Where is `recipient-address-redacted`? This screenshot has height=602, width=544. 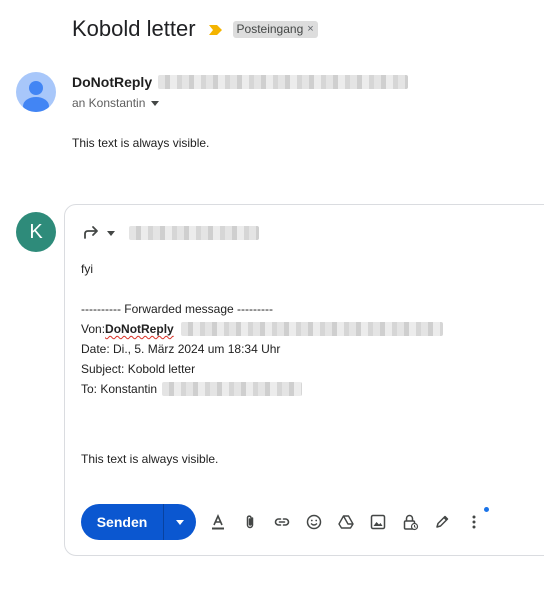
recipient-address-redacted is located at coordinates (194, 233).